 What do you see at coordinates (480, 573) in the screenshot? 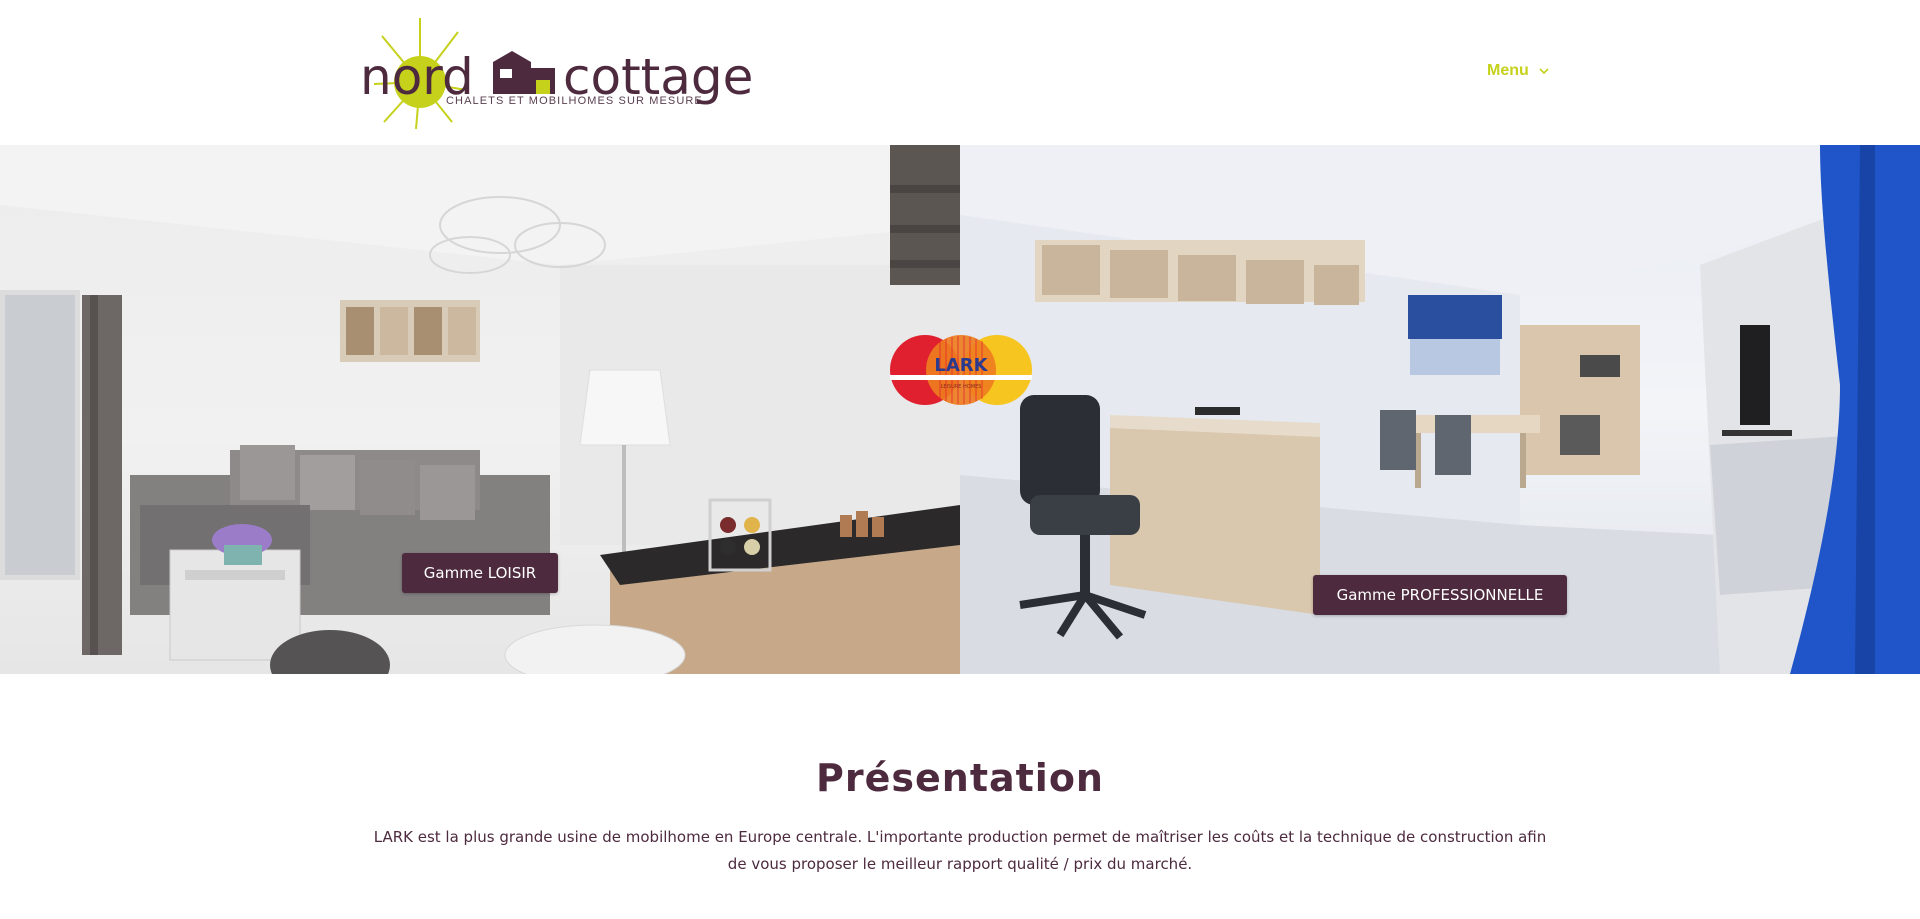
I see `gamme-loisir-button: Gamme LOISIR` at bounding box center [480, 573].